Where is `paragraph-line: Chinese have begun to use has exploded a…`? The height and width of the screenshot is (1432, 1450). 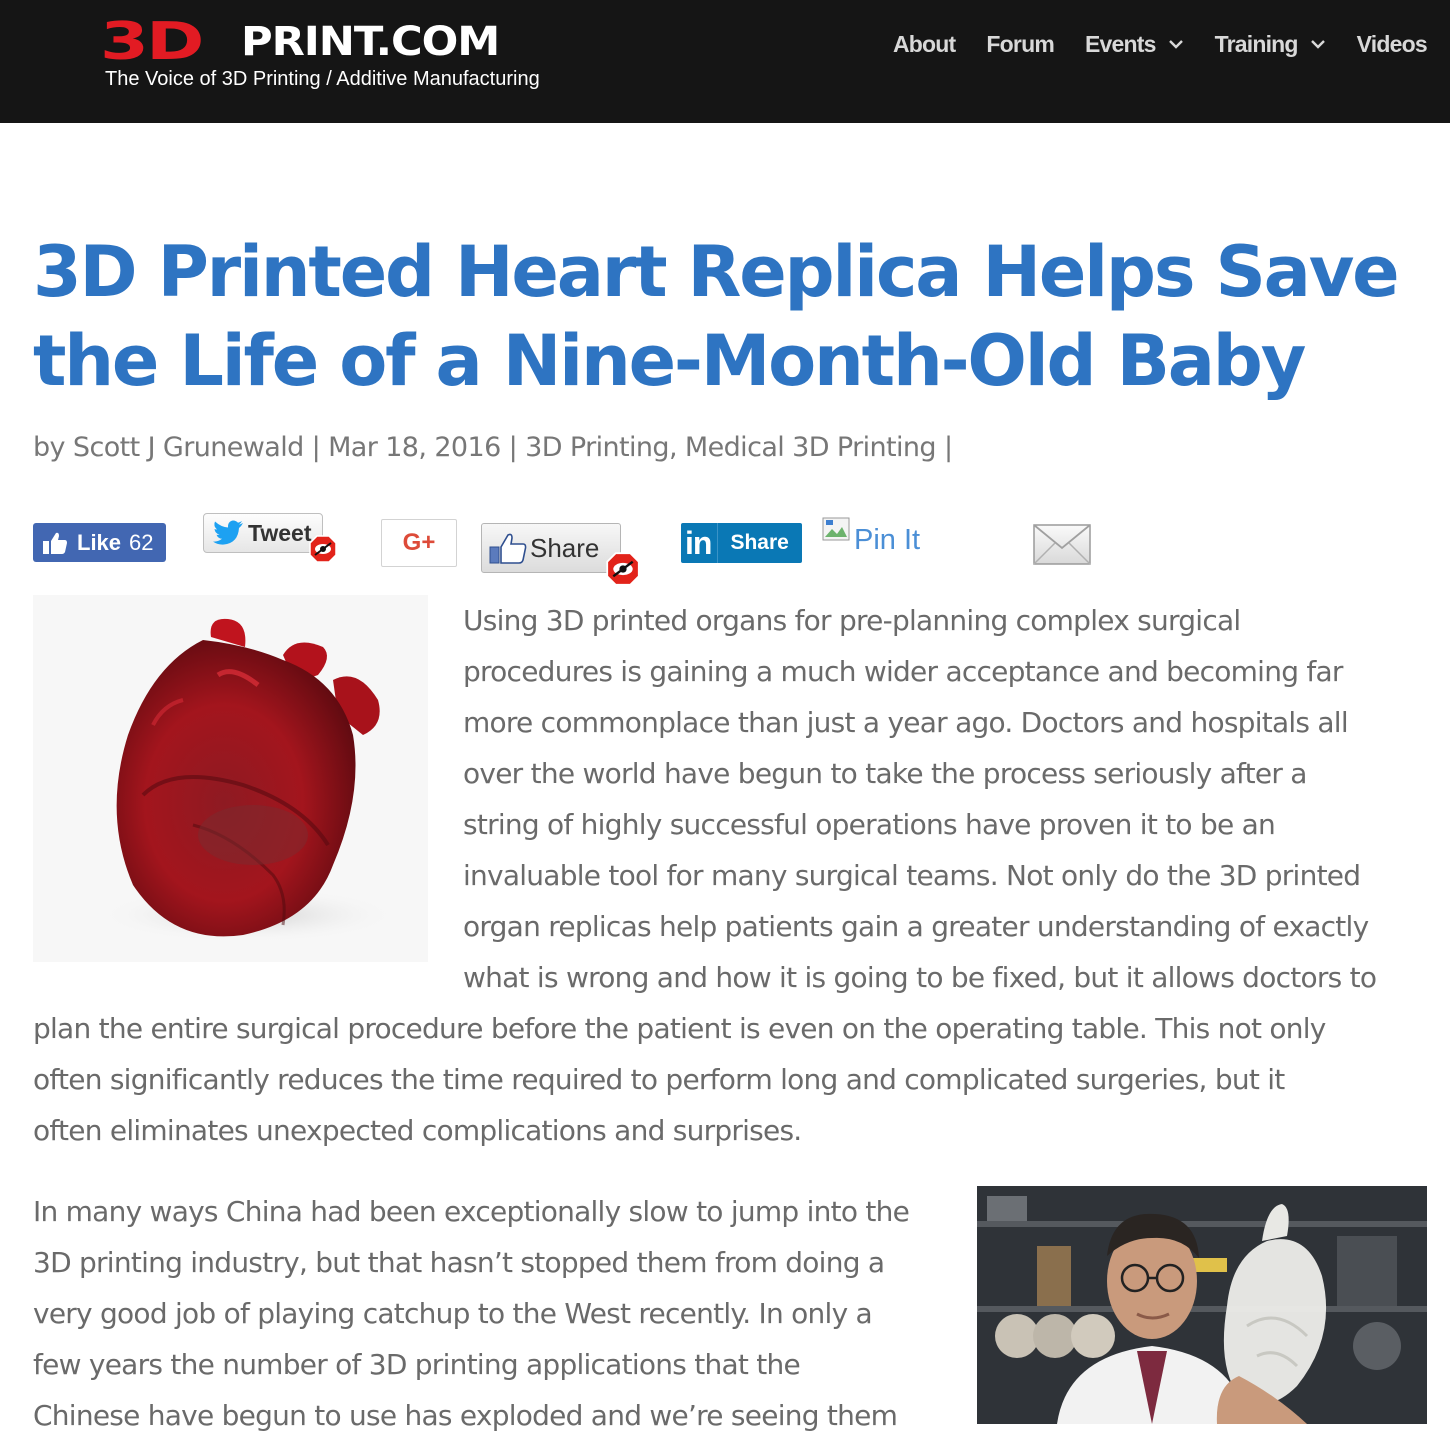 paragraph-line: Chinese have begun to use has exploded a… is located at coordinates (465, 1415).